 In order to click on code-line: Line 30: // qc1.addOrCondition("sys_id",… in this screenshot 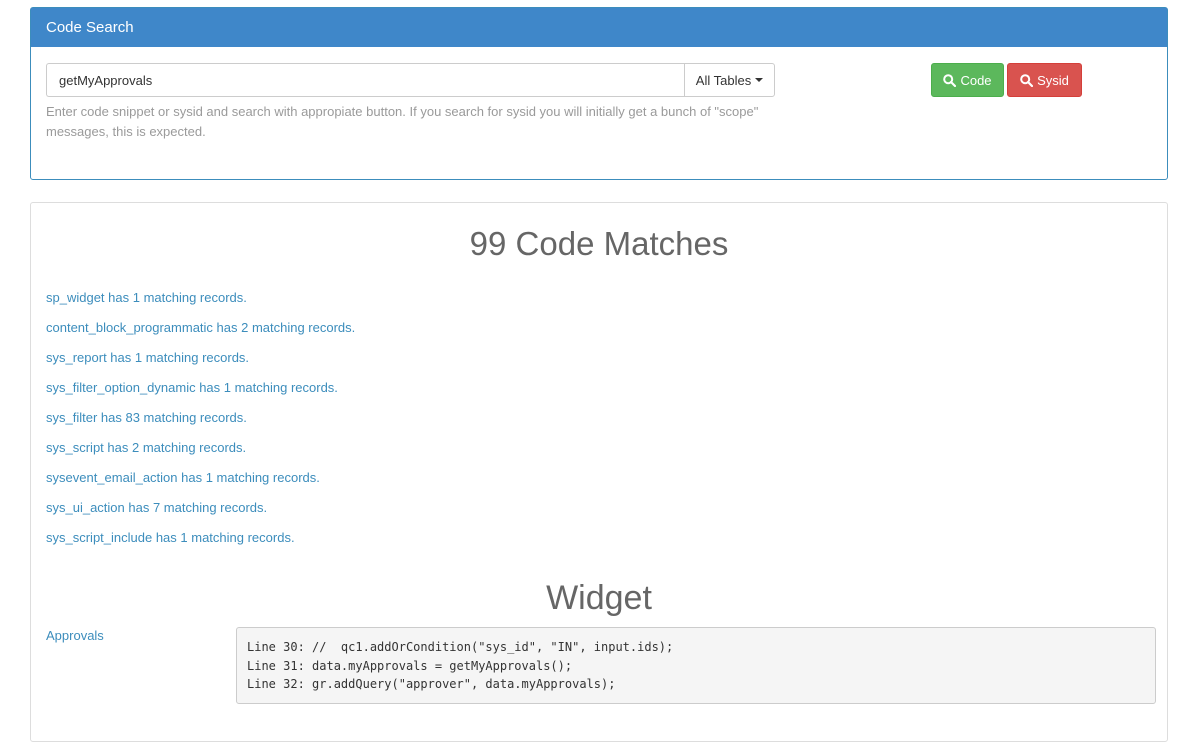, I will do `click(460, 647)`.